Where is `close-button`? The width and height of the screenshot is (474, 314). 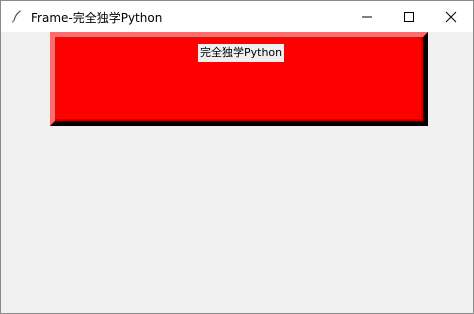 close-button is located at coordinates (451, 16).